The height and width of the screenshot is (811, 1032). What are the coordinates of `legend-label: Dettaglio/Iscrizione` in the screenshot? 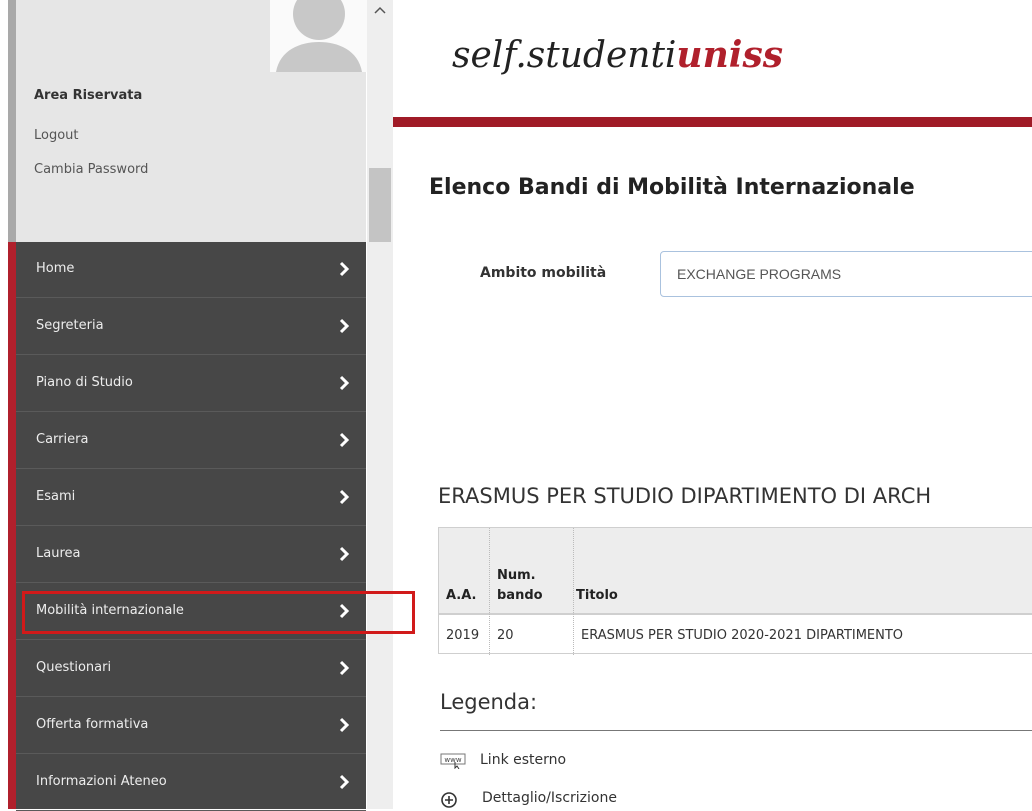 It's located at (549, 798).